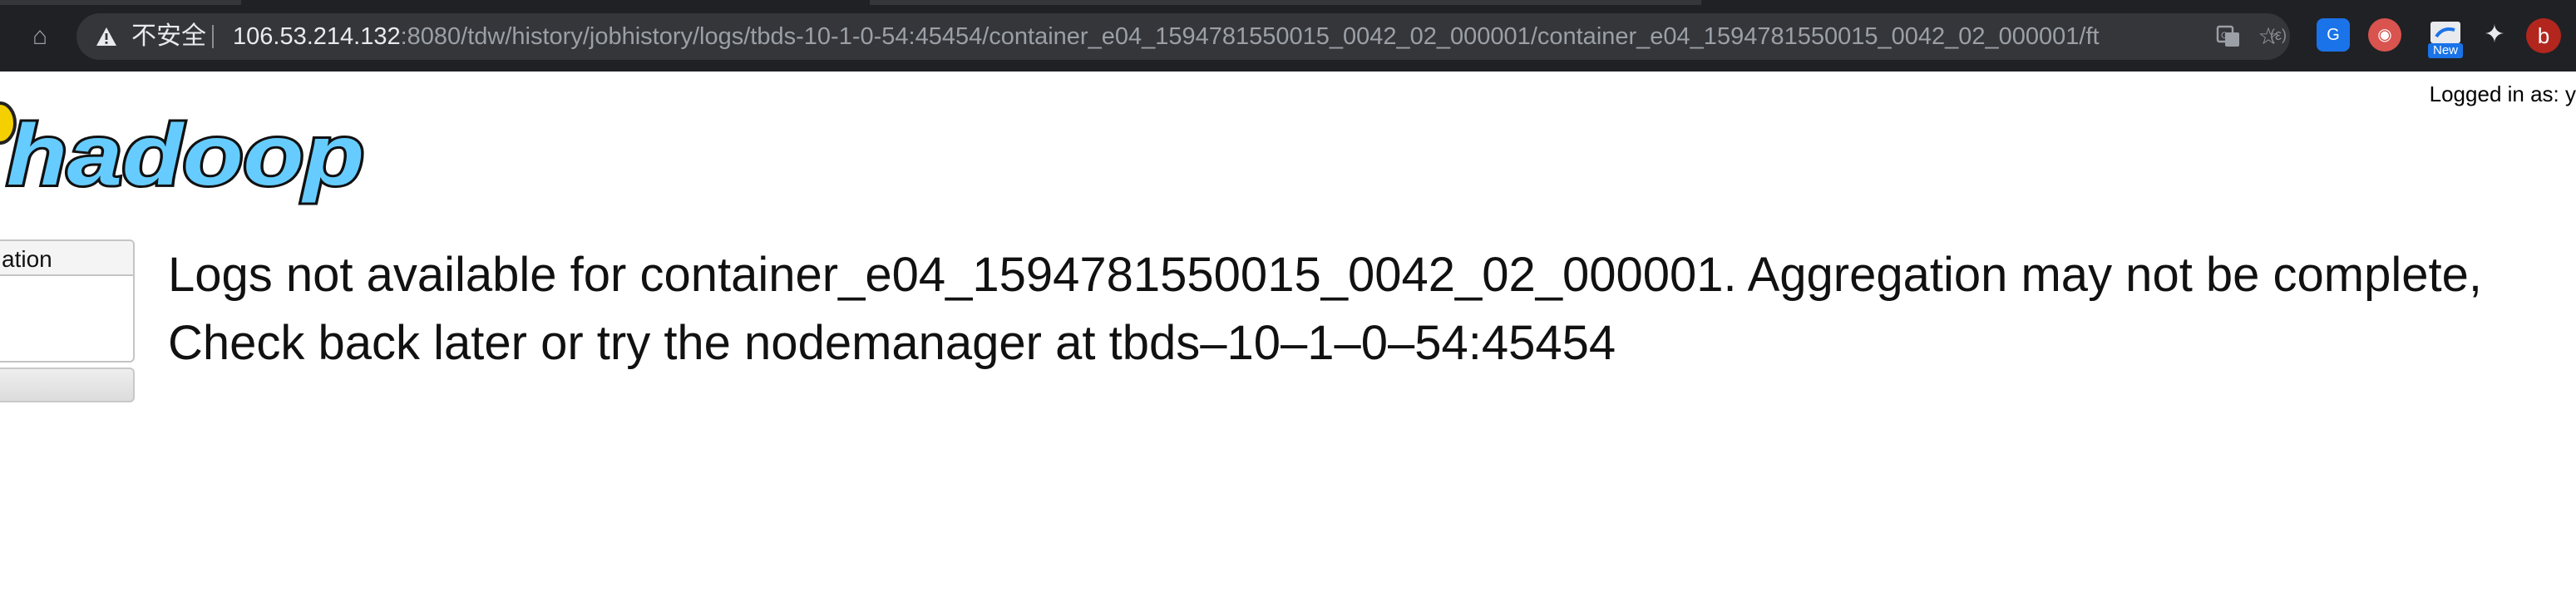 The height and width of the screenshot is (592, 2576). What do you see at coordinates (2224, 36) in the screenshot?
I see `svg-text: G` at bounding box center [2224, 36].